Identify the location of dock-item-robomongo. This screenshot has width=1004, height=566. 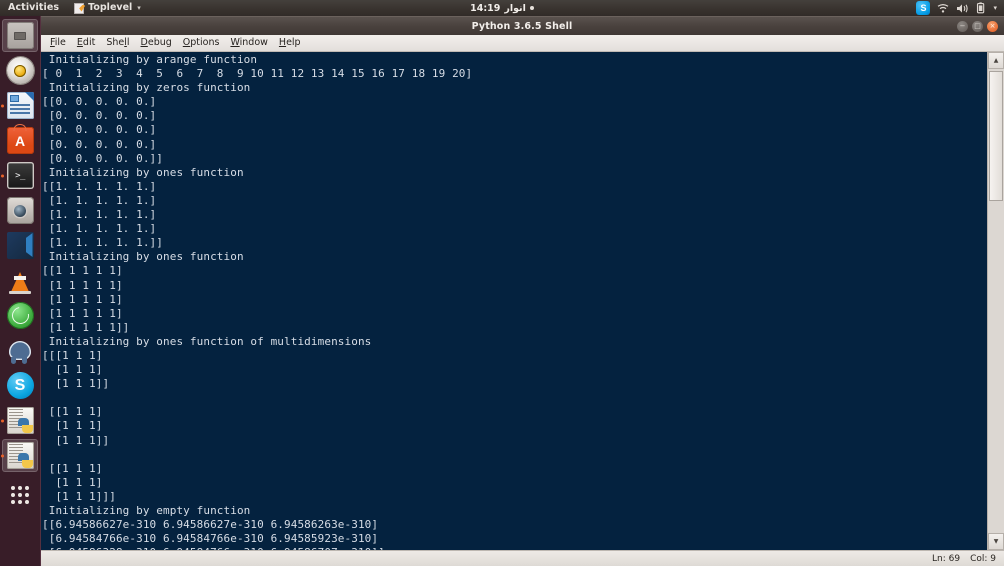
(20, 315).